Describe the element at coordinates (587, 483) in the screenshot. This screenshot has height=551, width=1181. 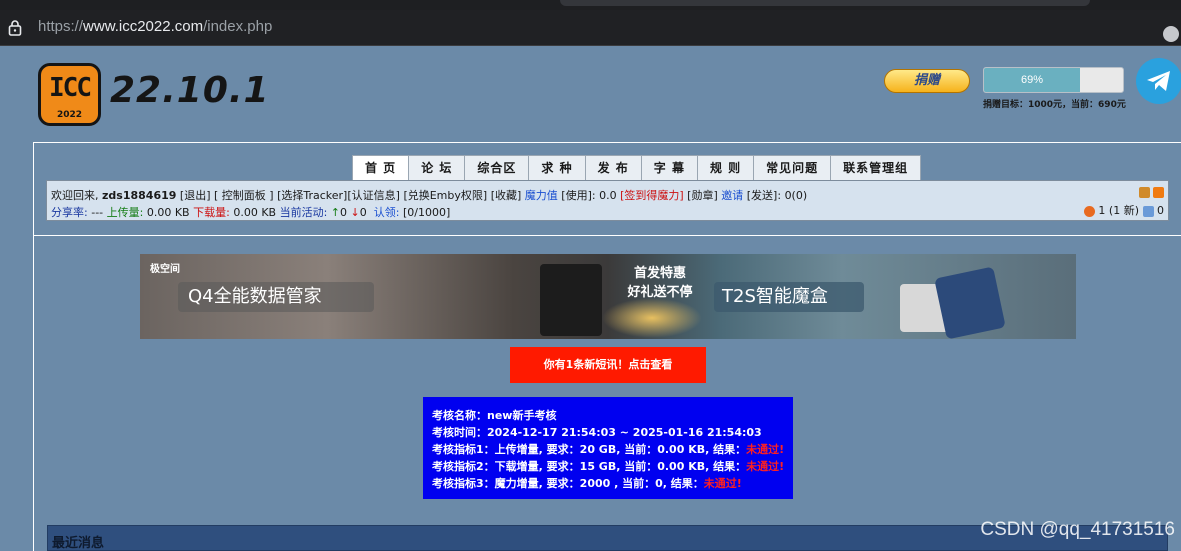
I see `assessment-row: 考核指标3：魔力增量, 要求：2000 , 当前：0, 结果：未通过!` at that location.